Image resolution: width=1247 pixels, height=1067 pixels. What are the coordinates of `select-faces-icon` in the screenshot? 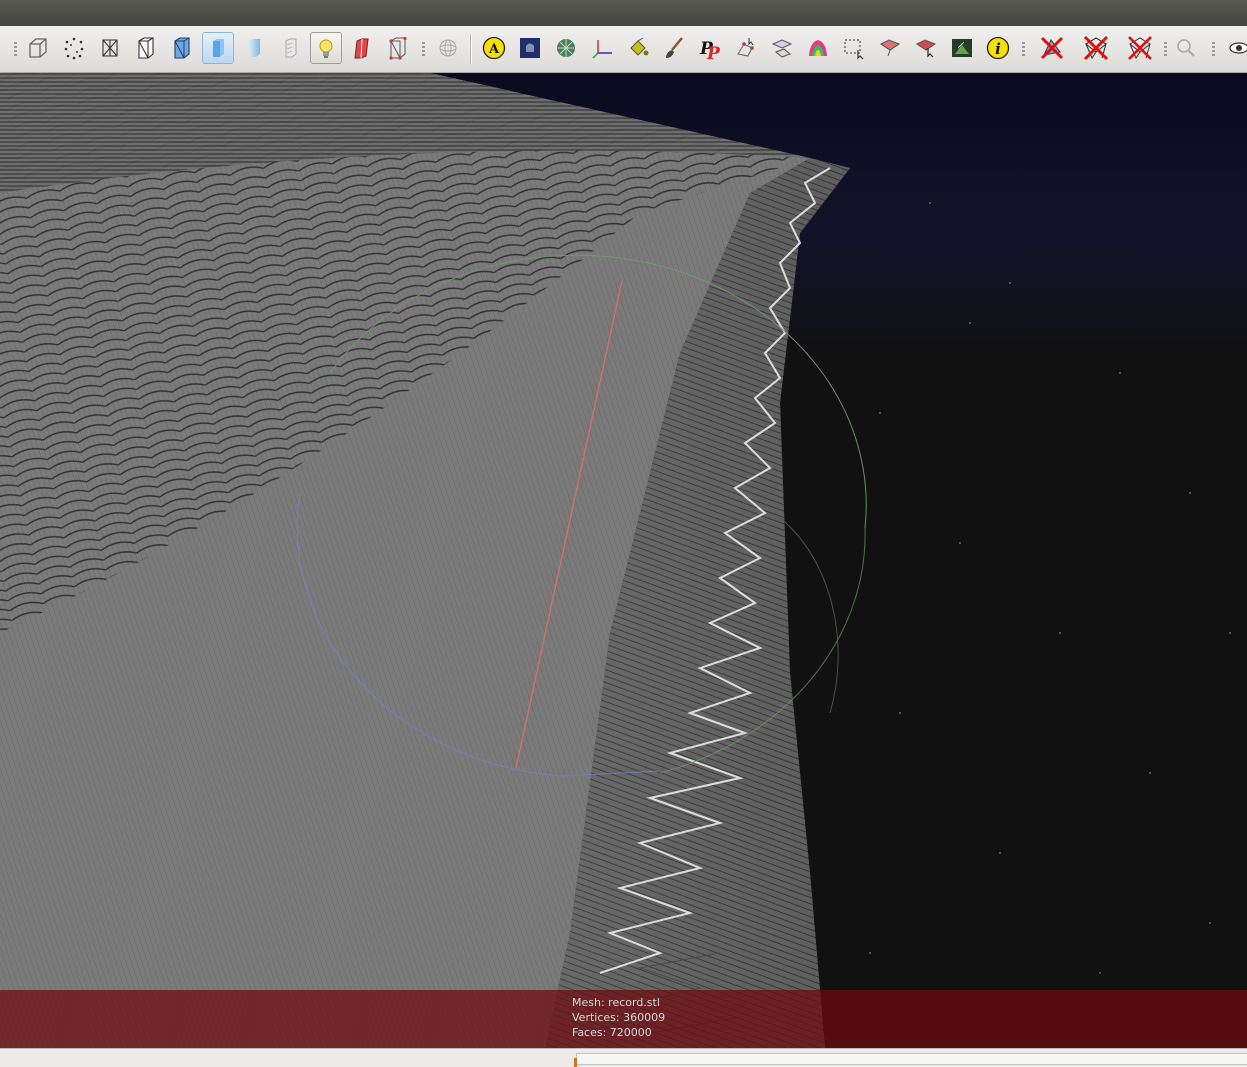 It's located at (890, 48).